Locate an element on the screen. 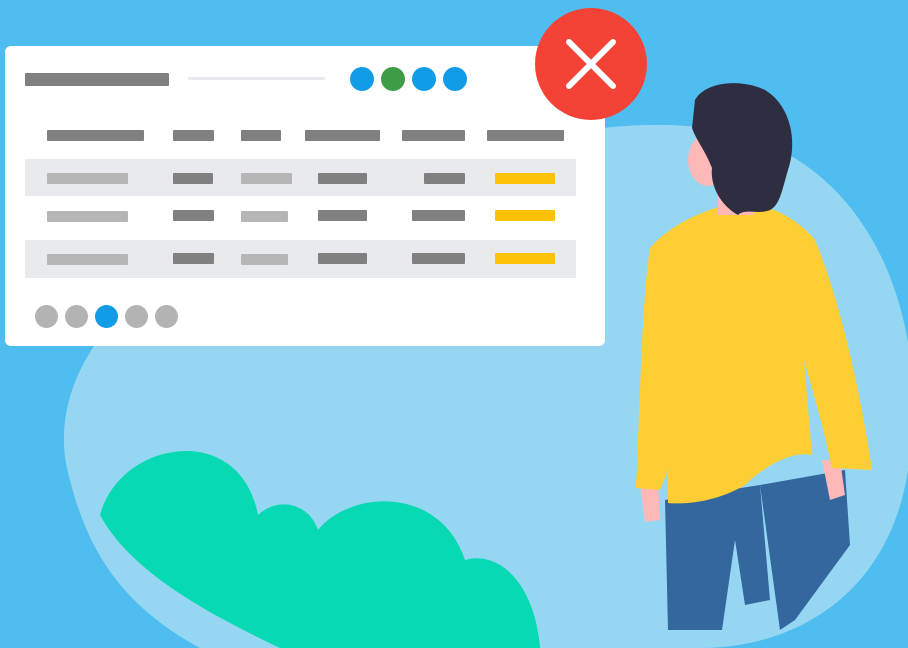  card-title-placeholder is located at coordinates (97, 79).